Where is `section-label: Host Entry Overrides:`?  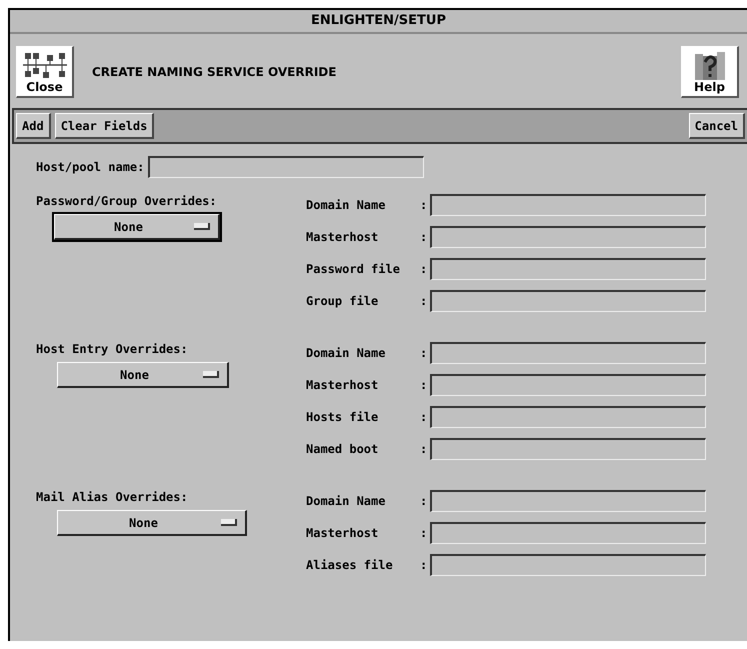 section-label: Host Entry Overrides: is located at coordinates (112, 349).